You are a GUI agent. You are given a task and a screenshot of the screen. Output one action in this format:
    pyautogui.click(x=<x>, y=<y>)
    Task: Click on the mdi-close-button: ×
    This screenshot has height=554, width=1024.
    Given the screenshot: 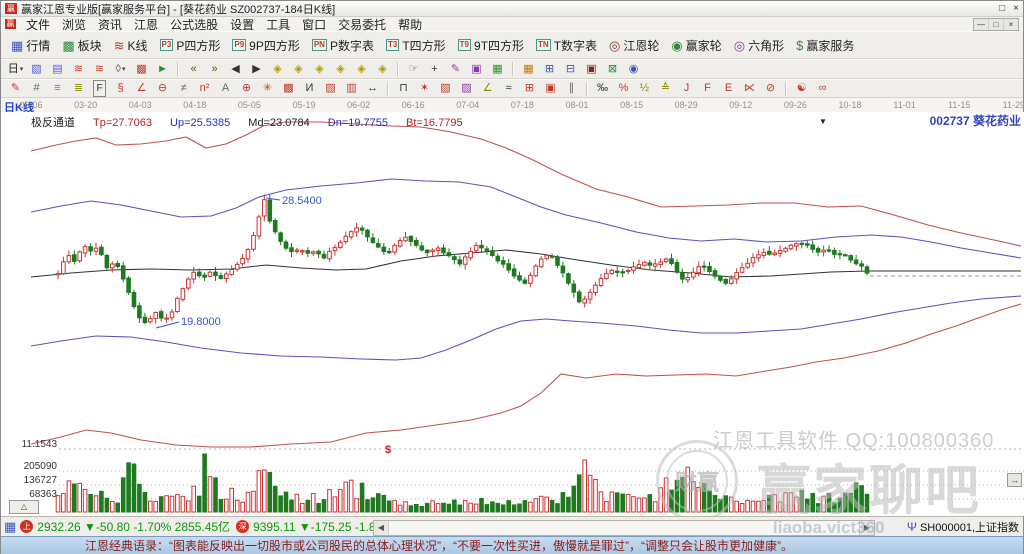 What is the action you would take?
    pyautogui.click(x=1010, y=24)
    